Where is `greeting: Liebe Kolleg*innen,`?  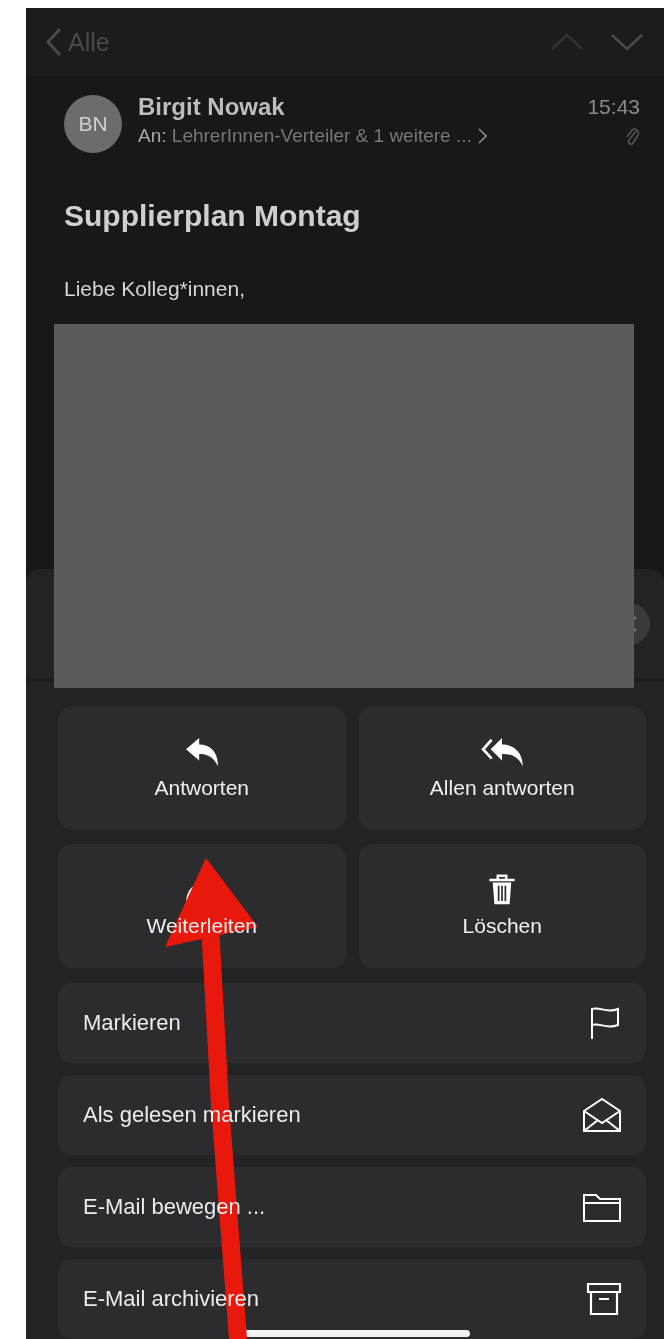
greeting: Liebe Kolleg*innen, is located at coordinates (154, 288).